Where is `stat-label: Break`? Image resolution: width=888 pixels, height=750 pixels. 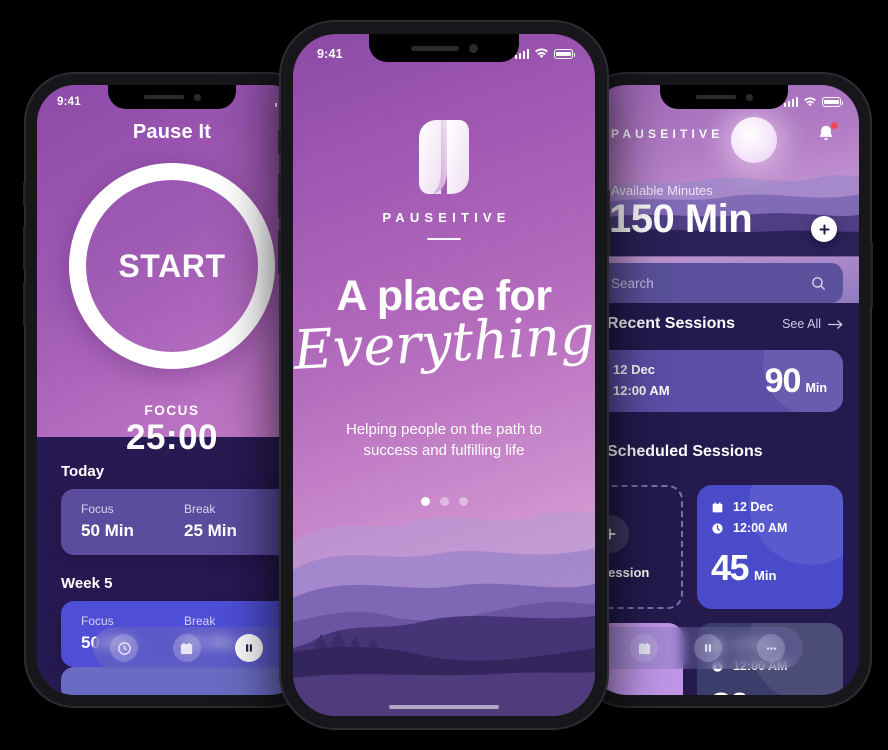 stat-label: Break is located at coordinates (200, 509).